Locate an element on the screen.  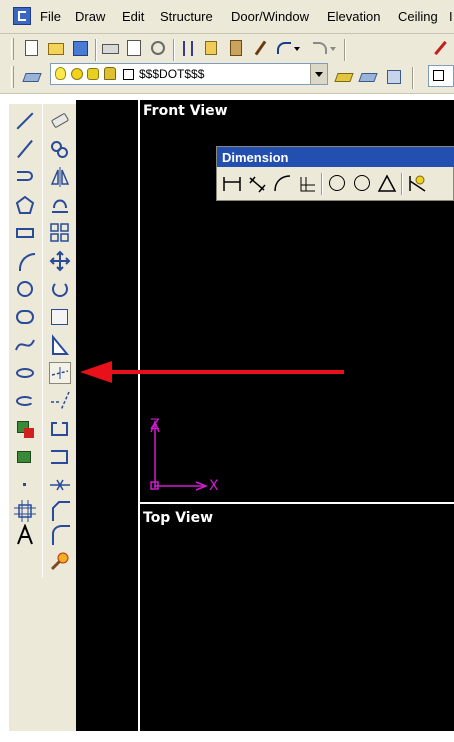
layer-manager-button is located at coordinates (32, 77).